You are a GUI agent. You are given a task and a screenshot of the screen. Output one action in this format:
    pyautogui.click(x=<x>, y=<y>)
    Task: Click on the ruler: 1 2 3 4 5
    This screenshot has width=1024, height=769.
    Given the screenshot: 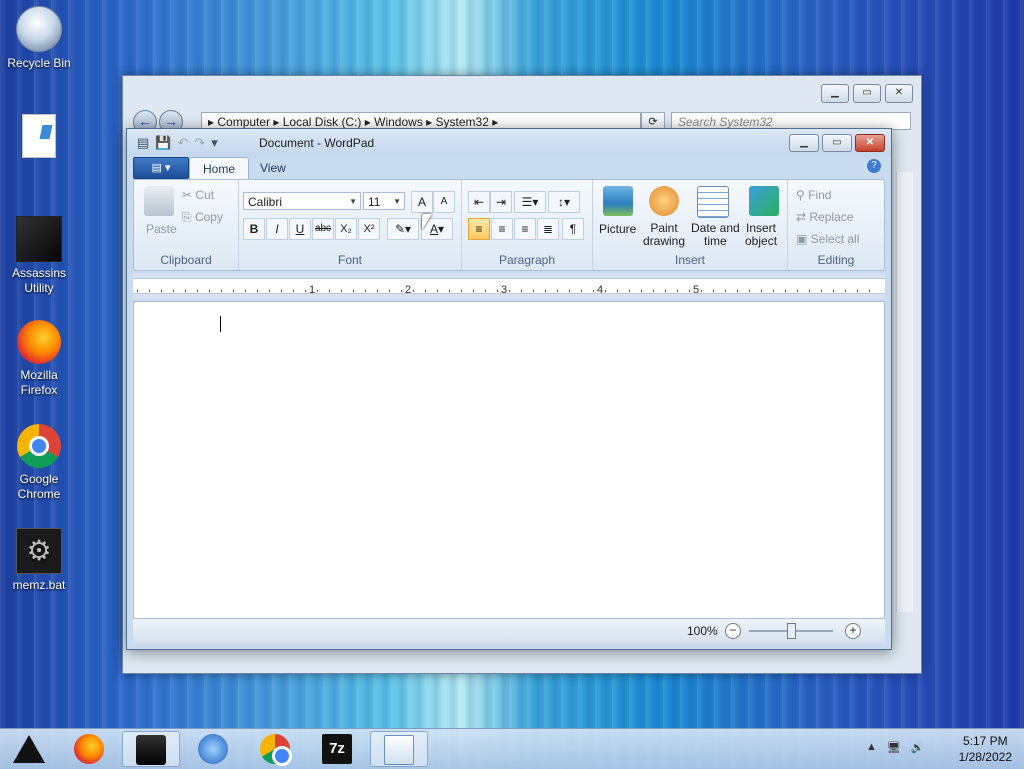 What is the action you would take?
    pyautogui.click(x=509, y=286)
    